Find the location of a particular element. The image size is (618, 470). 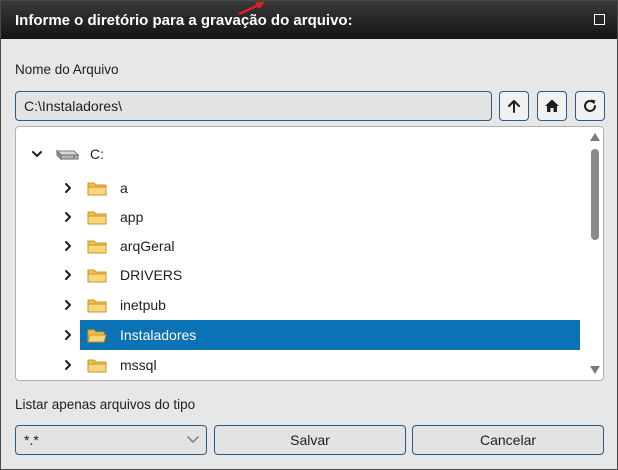

tree-folder-label: mssql is located at coordinates (138, 365).